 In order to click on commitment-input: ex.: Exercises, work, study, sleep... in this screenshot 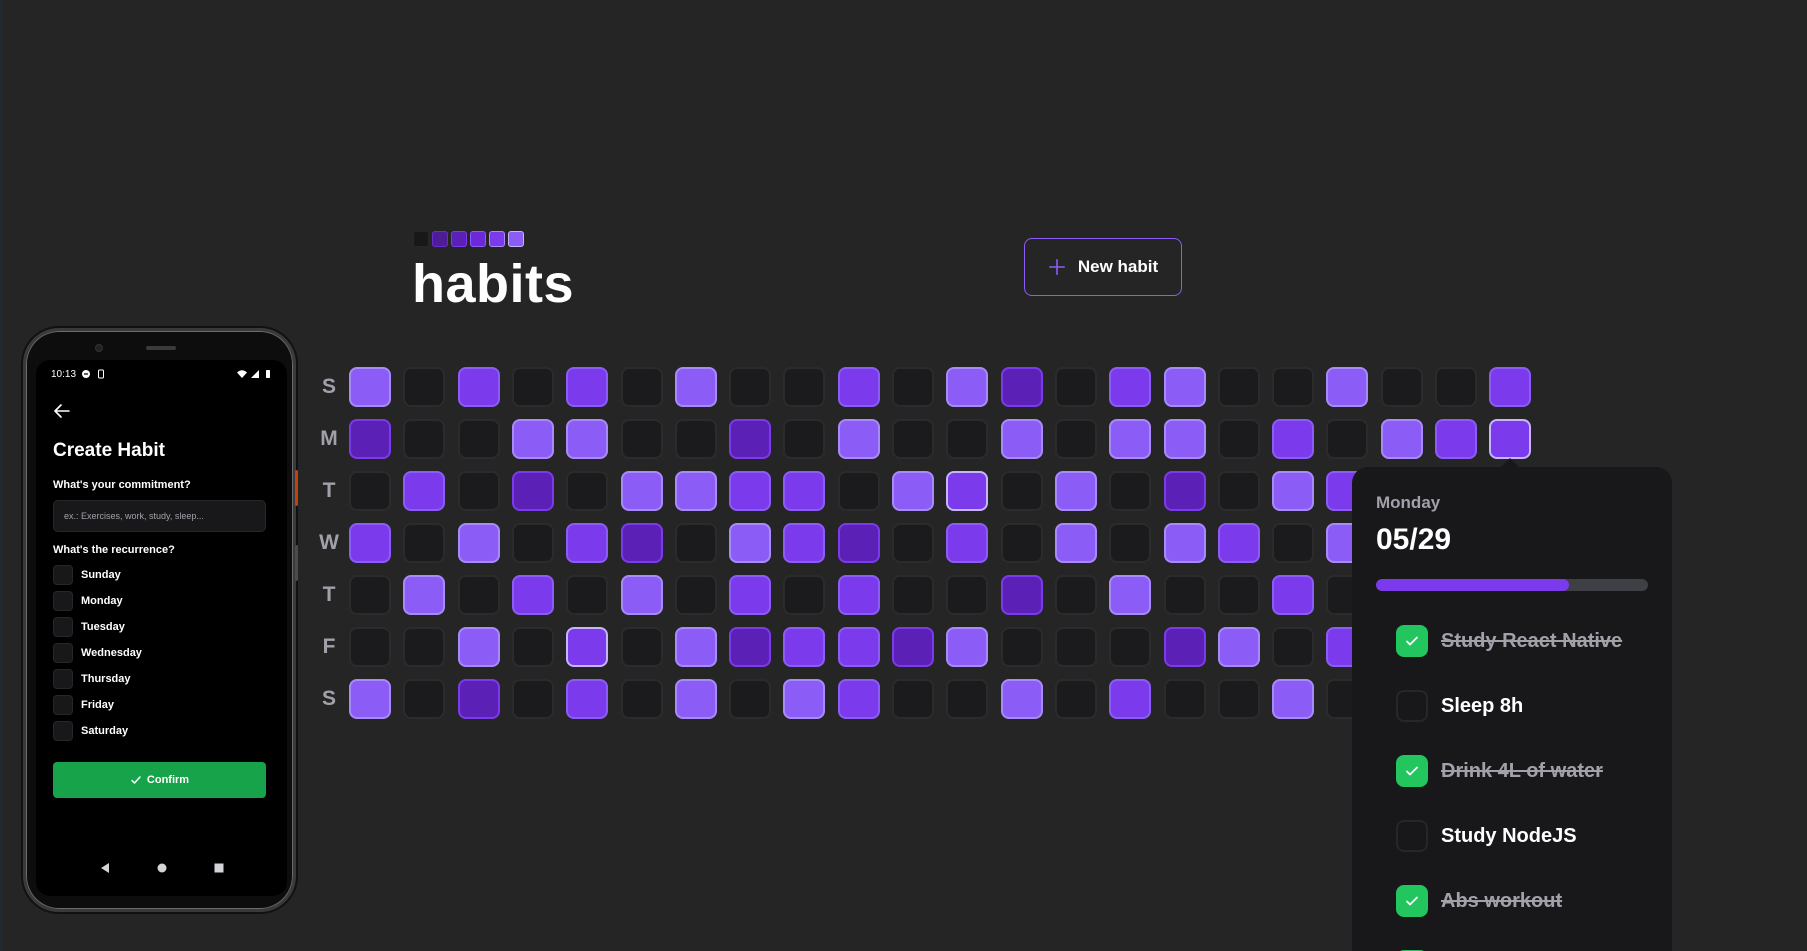, I will do `click(159, 516)`.